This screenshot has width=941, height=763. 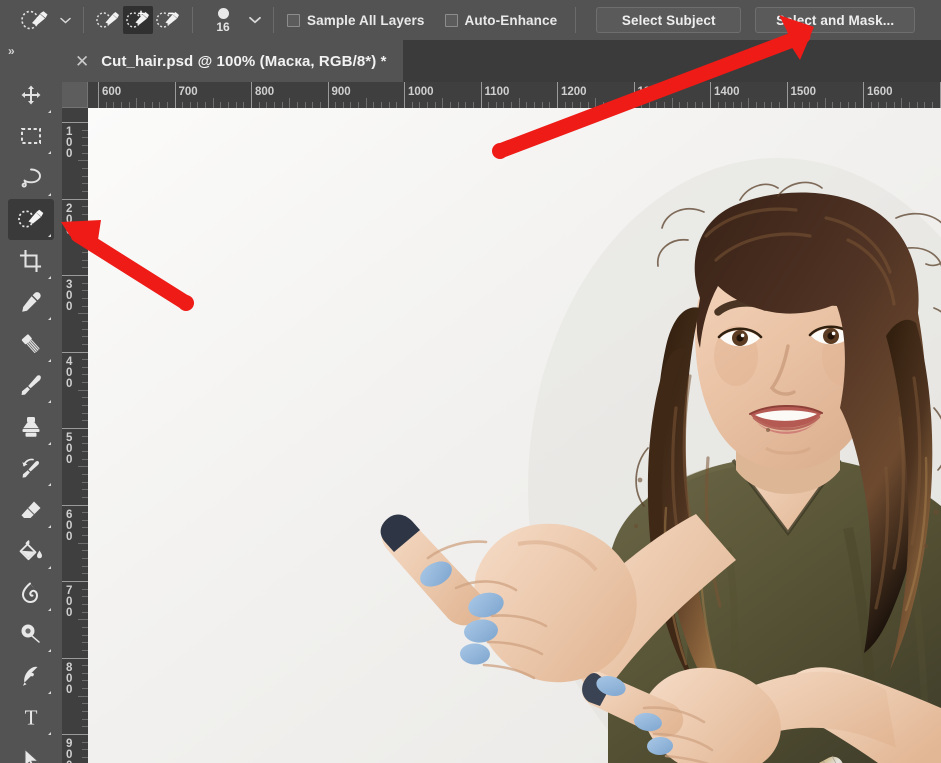 What do you see at coordinates (69, 372) in the screenshot?
I see `ruler-label: 400` at bounding box center [69, 372].